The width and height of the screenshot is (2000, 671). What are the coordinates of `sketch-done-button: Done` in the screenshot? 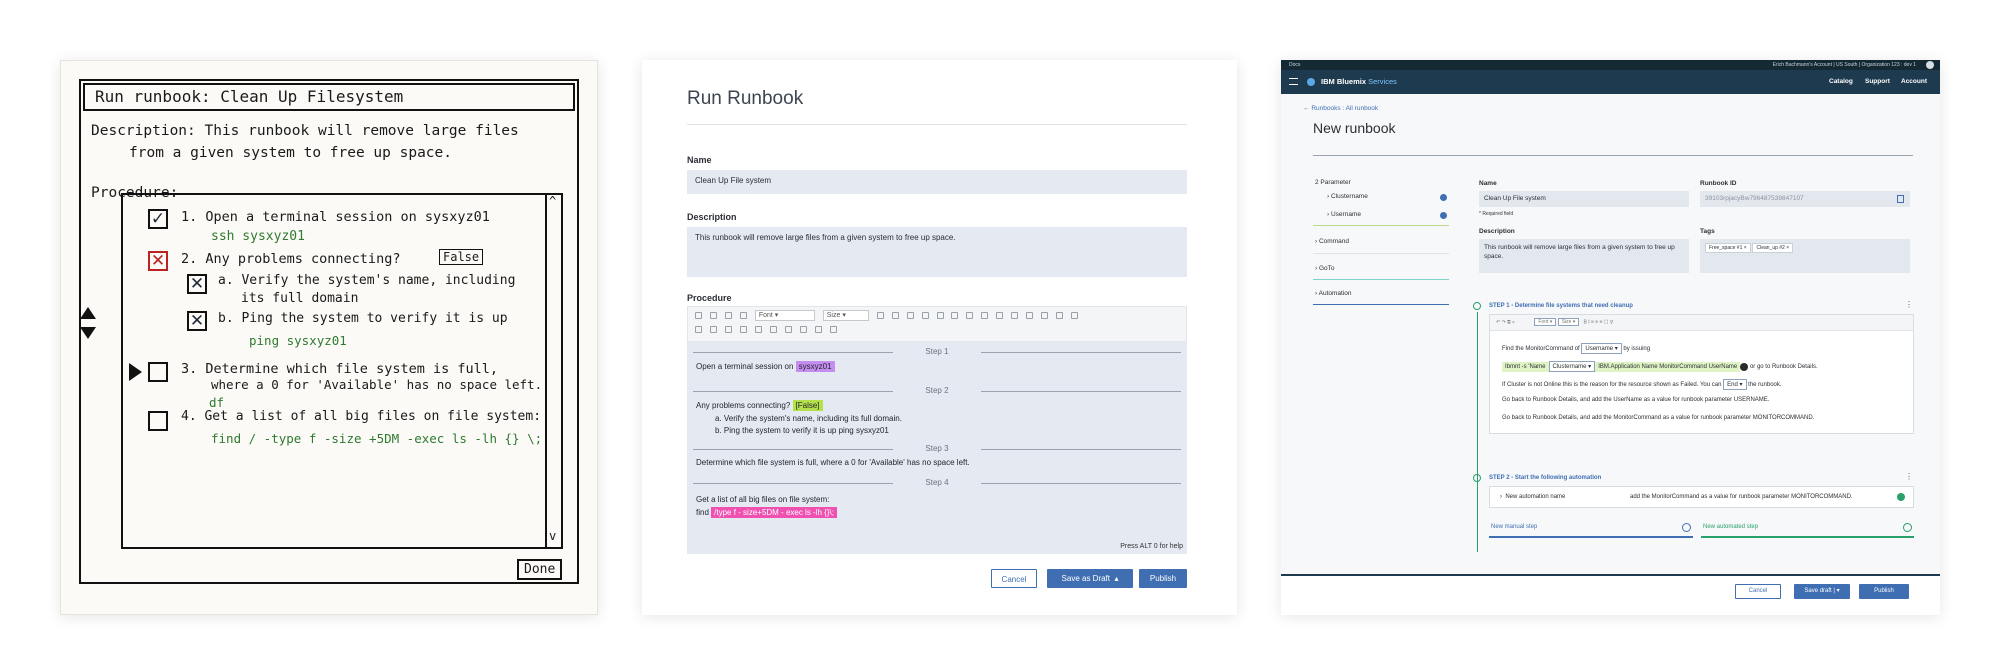 It's located at (540, 569).